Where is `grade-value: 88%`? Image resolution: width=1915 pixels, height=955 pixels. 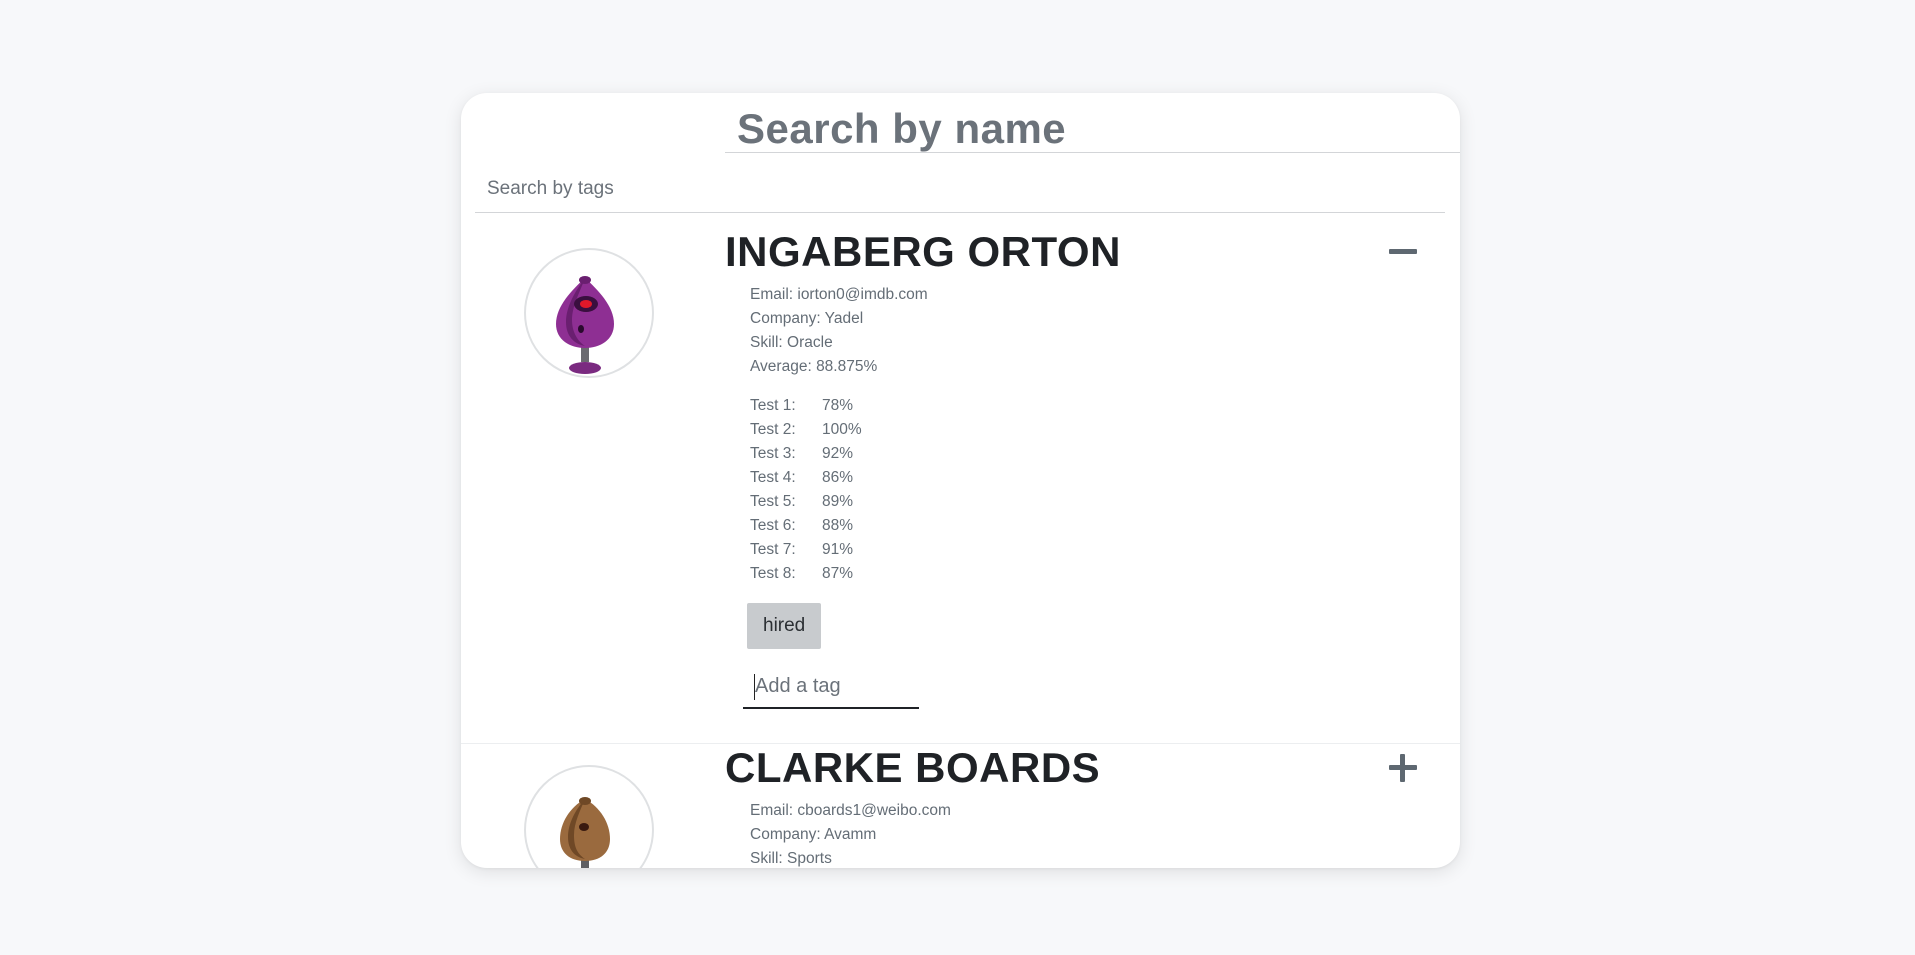
grade-value: 88% is located at coordinates (838, 525).